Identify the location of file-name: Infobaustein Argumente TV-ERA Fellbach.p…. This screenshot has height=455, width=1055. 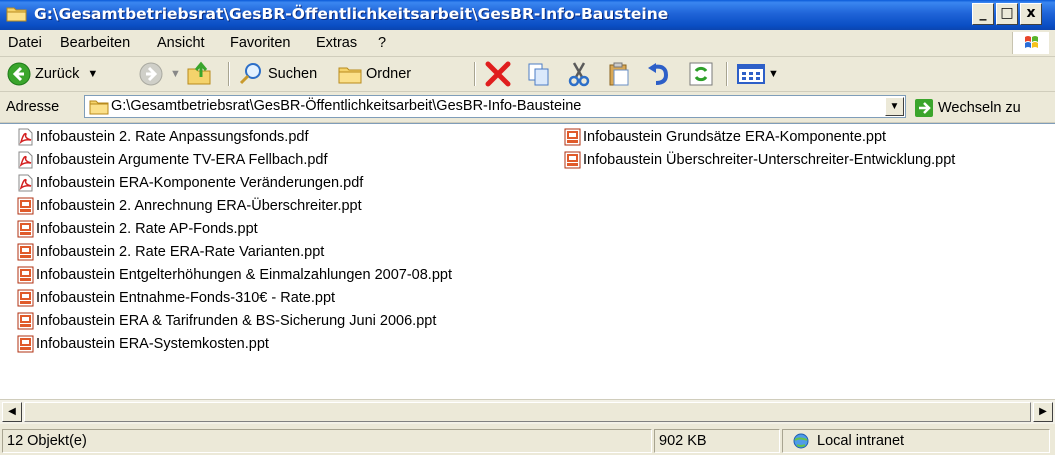
(182, 160).